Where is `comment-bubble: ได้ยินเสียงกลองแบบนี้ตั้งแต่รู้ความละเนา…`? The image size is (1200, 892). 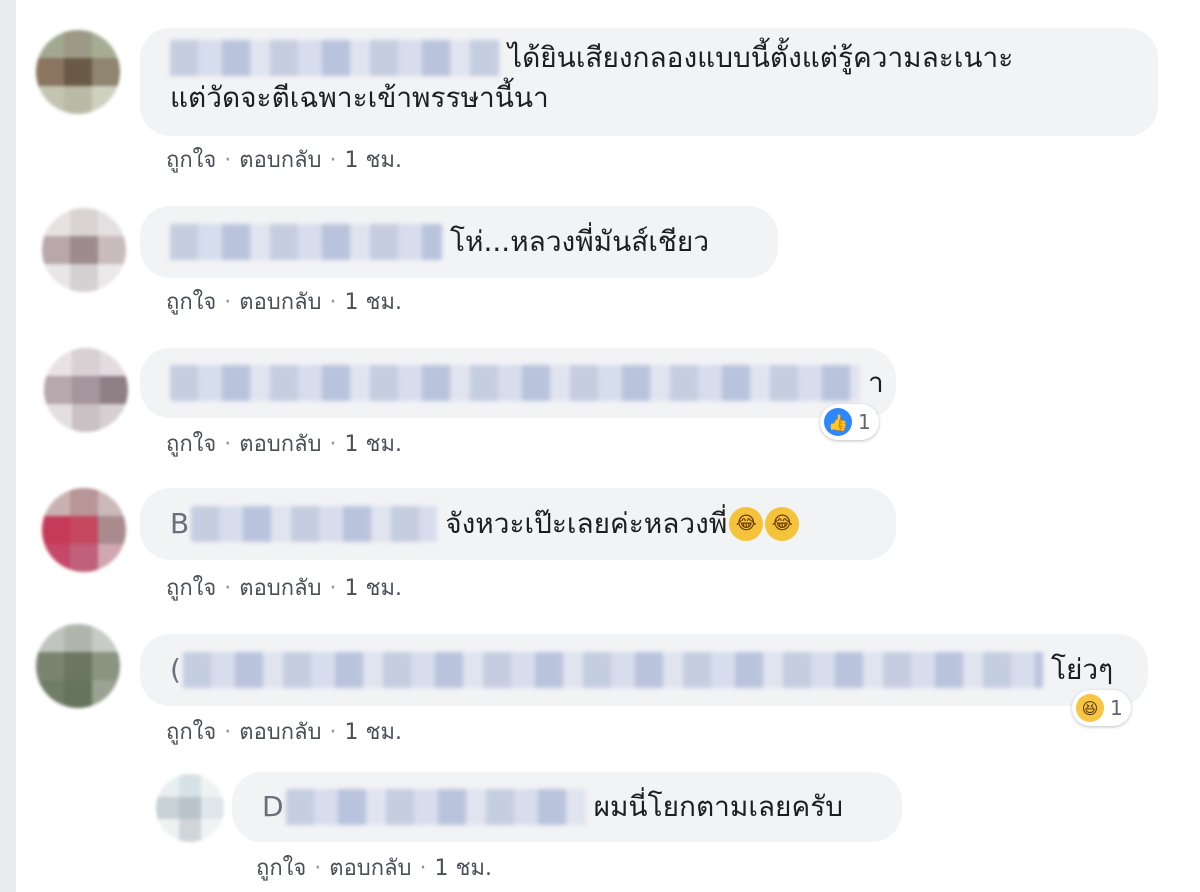 comment-bubble: ได้ยินเสียงกลองแบบนี้ตั้งแต่รู้ความละเนา… is located at coordinates (649, 82).